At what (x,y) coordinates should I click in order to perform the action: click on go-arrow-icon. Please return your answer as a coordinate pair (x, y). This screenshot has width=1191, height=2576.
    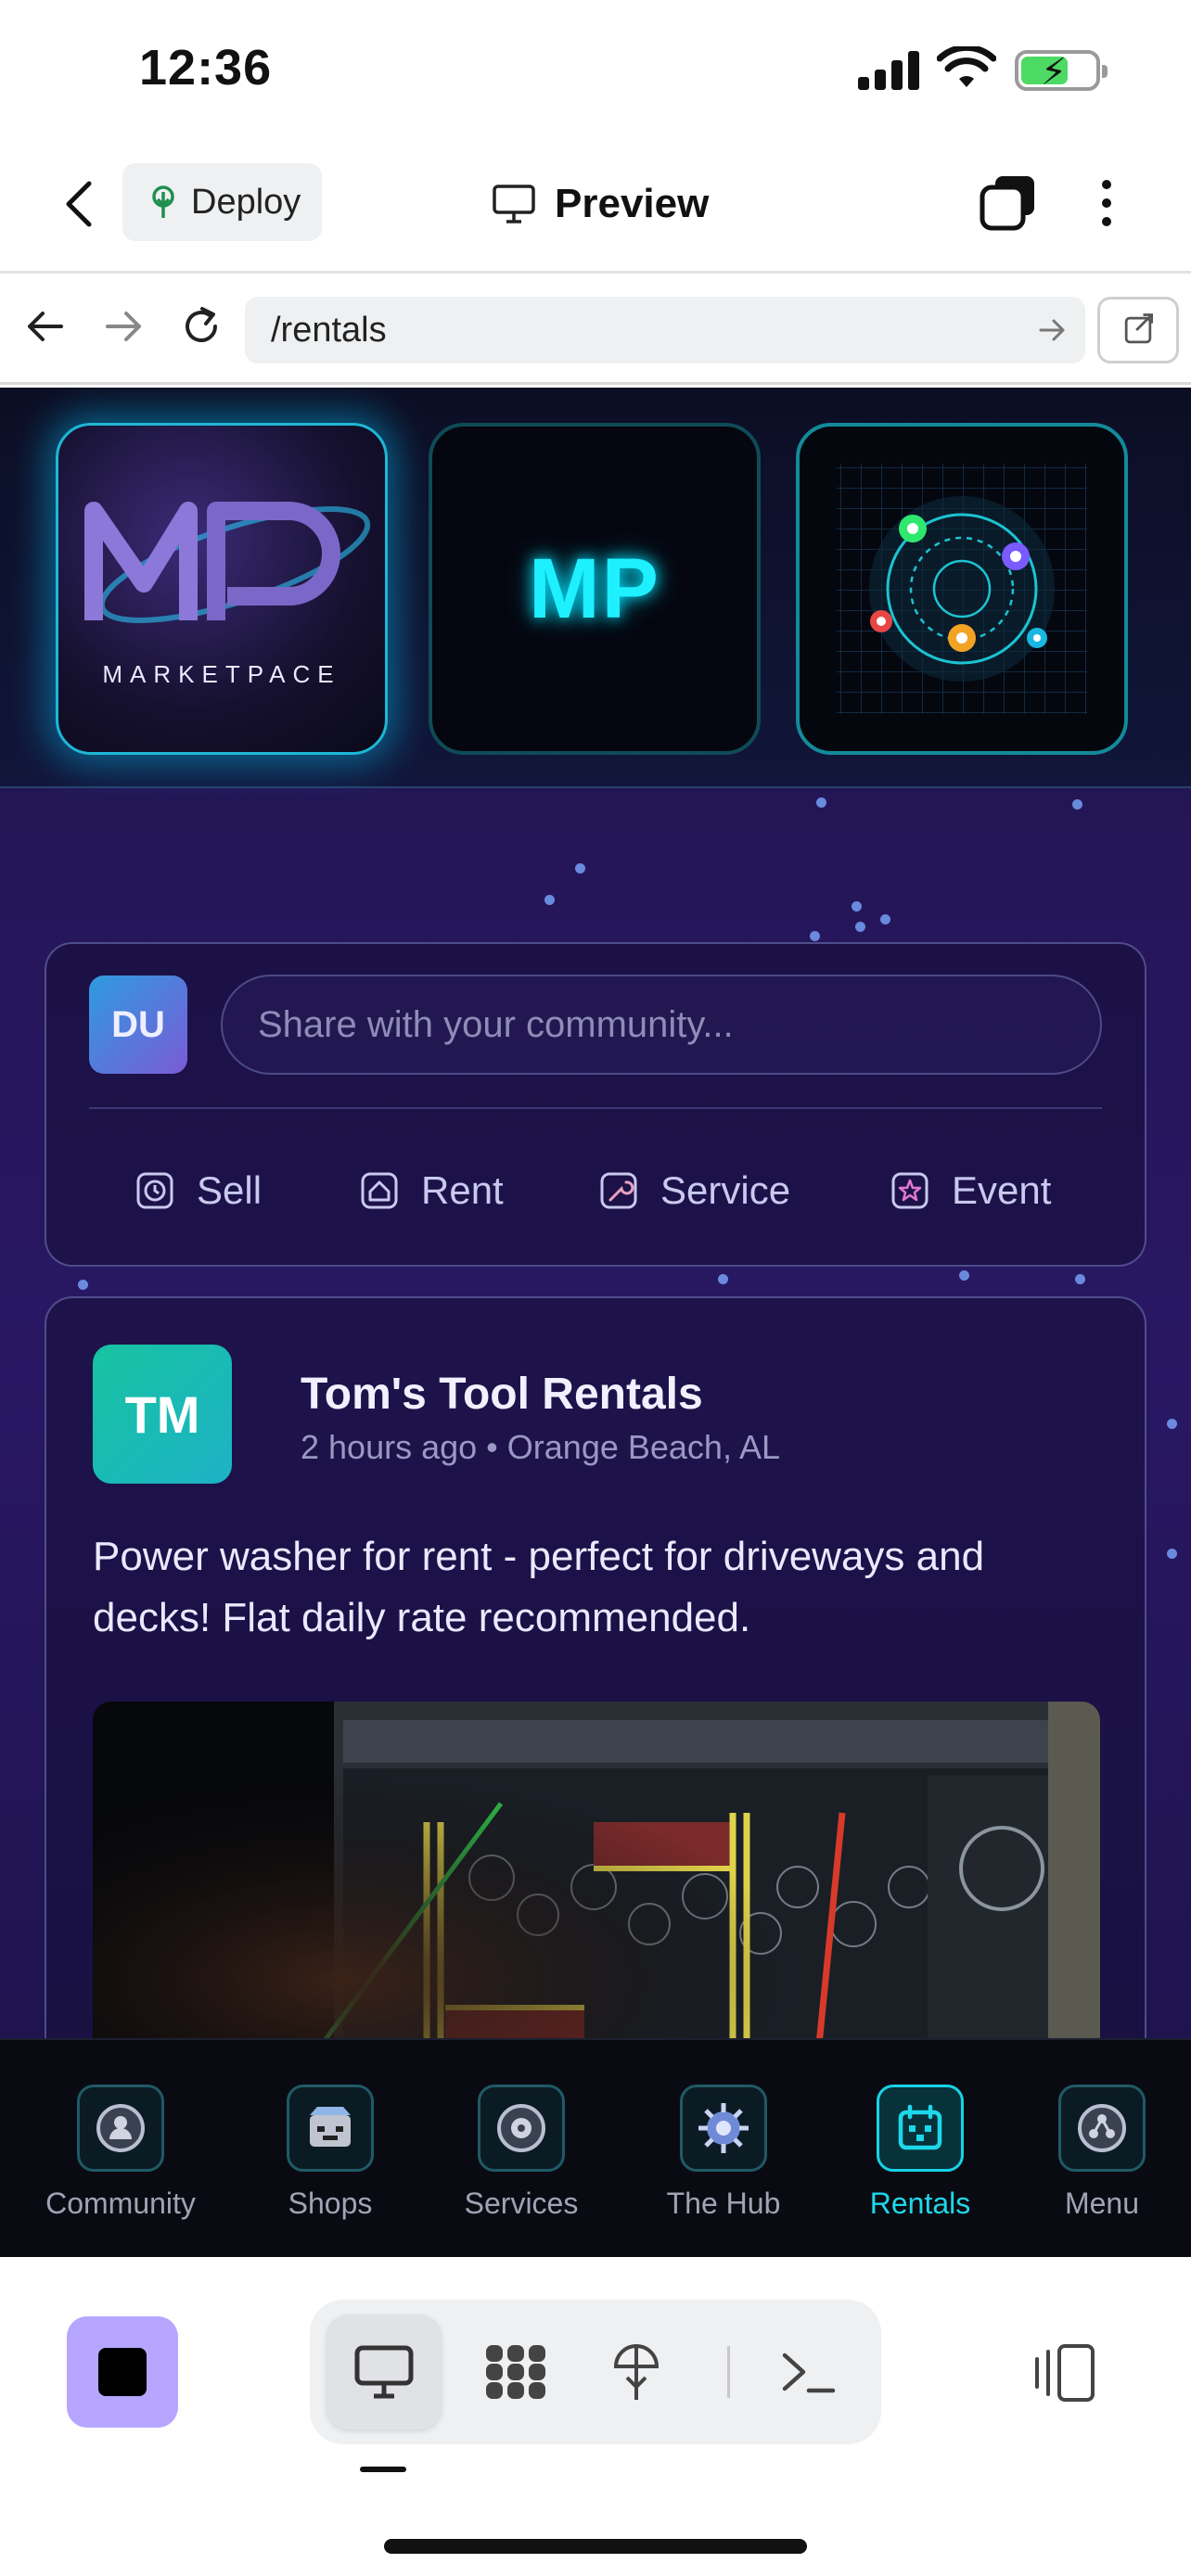
    Looking at the image, I should click on (1052, 330).